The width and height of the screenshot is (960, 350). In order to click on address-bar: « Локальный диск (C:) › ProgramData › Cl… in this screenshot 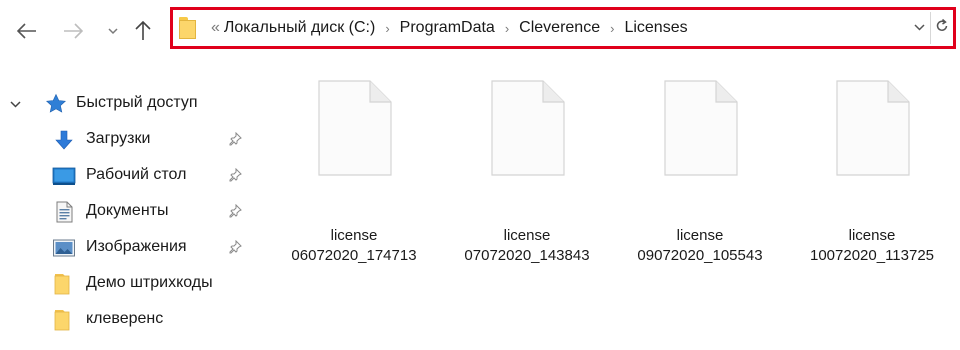, I will do `click(563, 28)`.